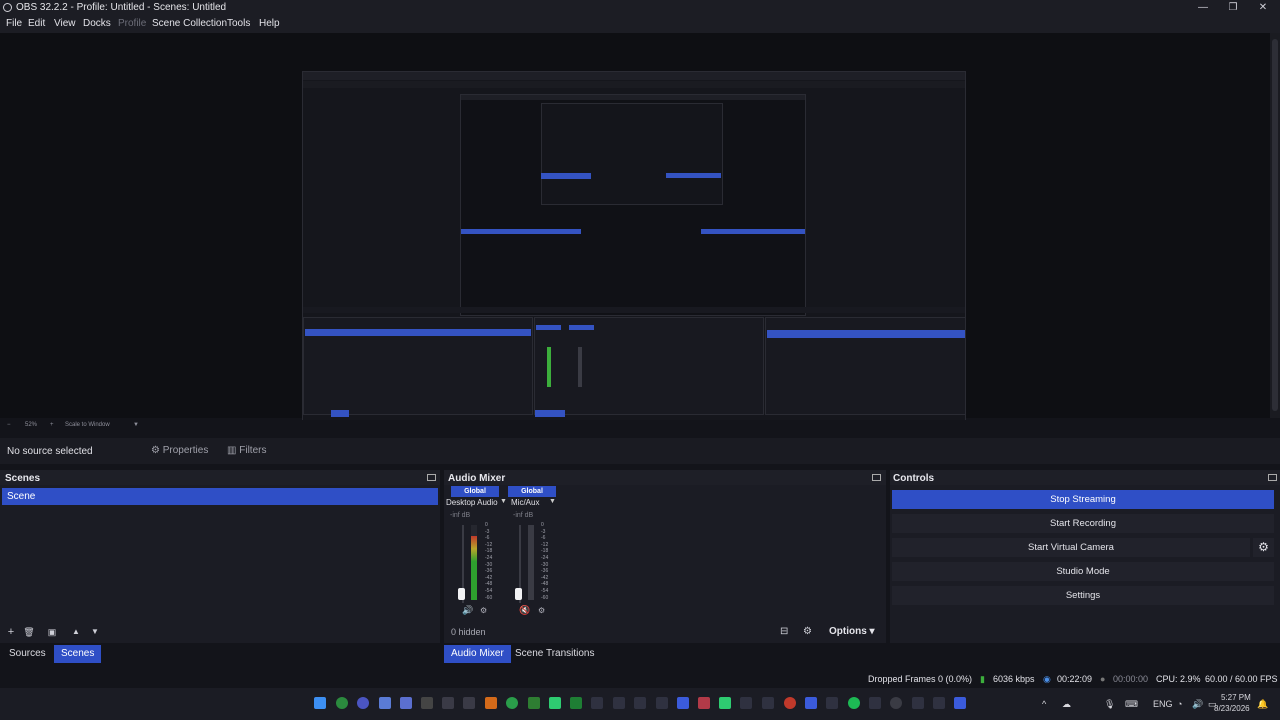 The height and width of the screenshot is (720, 1280). I want to click on menu-help: Help, so click(269, 23).